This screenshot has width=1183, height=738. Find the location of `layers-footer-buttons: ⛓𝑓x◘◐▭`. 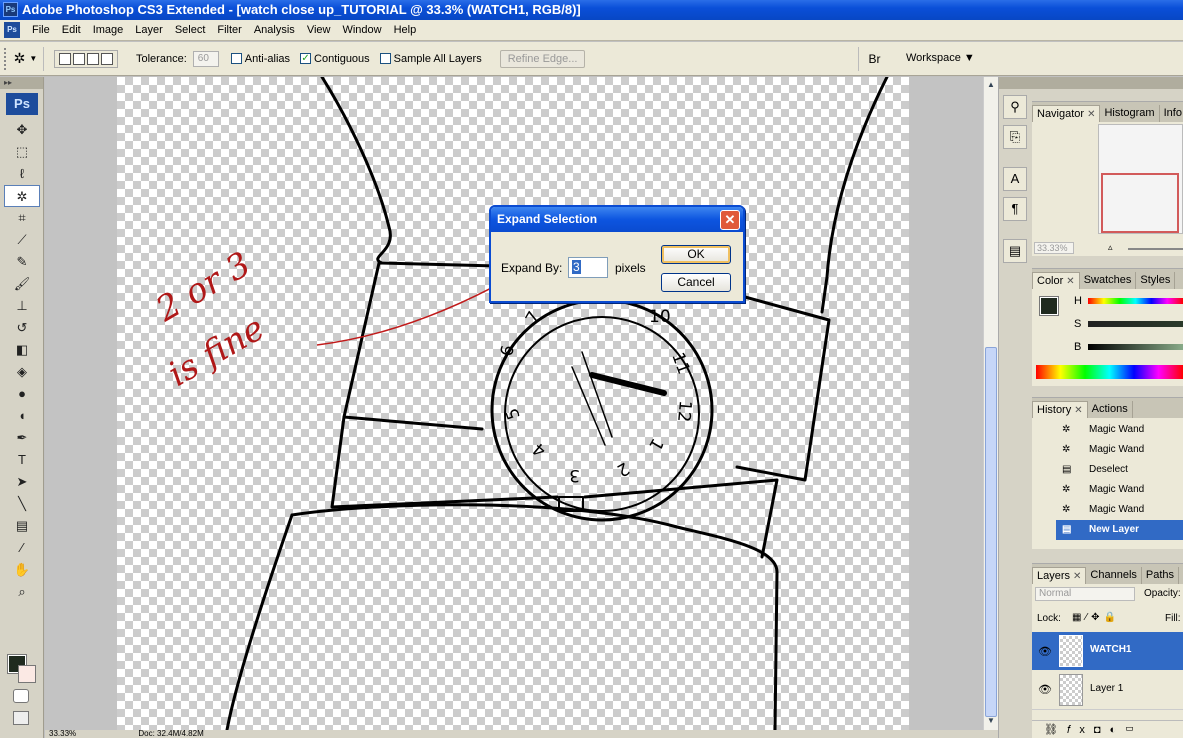

layers-footer-buttons: ⛓𝑓x◘◐▭ is located at coordinates (1107, 729).